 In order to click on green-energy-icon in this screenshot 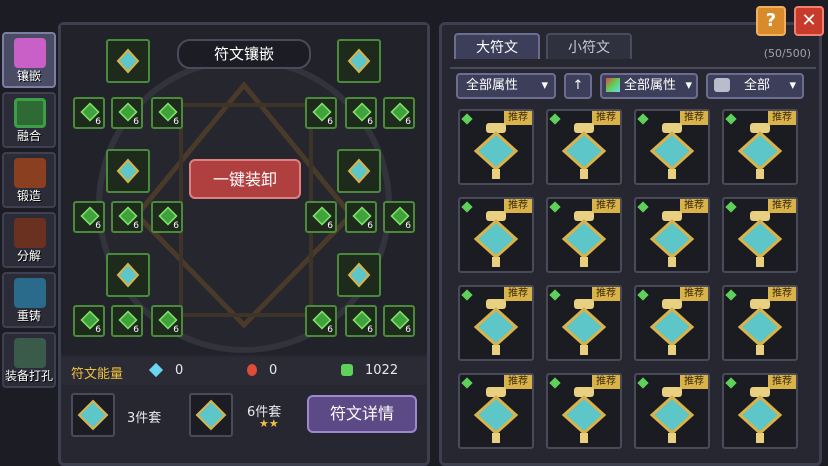, I will do `click(347, 370)`.